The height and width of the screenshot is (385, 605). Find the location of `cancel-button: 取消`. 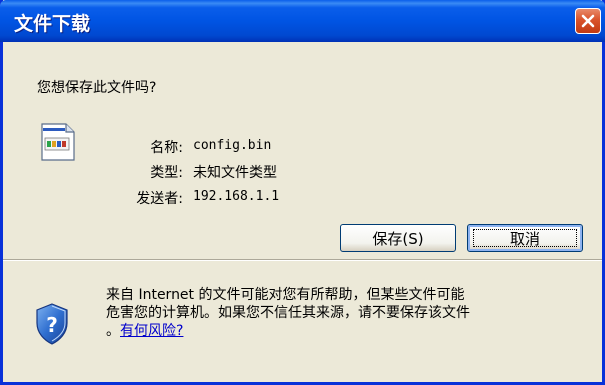

cancel-button: 取消 is located at coordinates (525, 238).